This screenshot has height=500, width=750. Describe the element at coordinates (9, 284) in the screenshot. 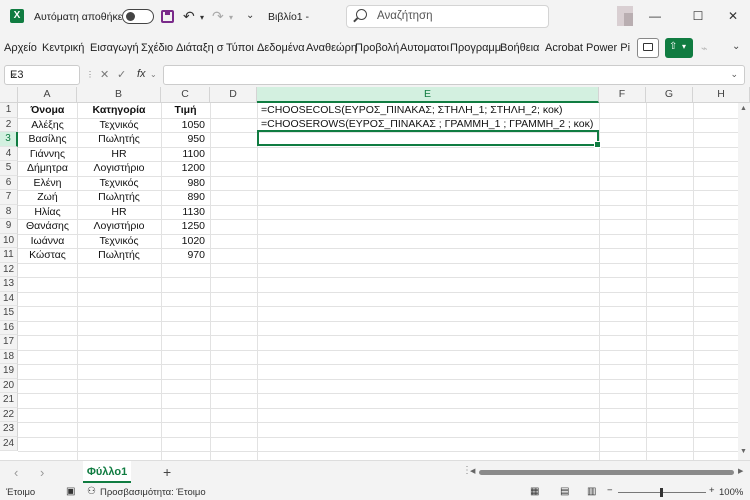

I see `row-header-13: 13` at that location.